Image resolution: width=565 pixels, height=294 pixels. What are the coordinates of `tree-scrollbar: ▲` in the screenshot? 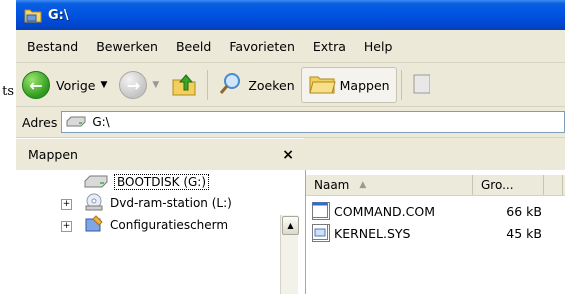 It's located at (289, 254).